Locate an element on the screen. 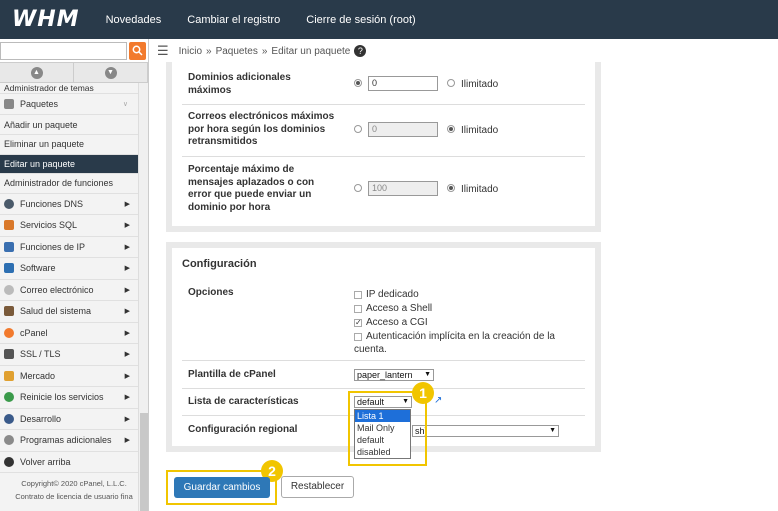 The width and height of the screenshot is (778, 511). sidebar-item-label: cPanel is located at coordinates (34, 332).